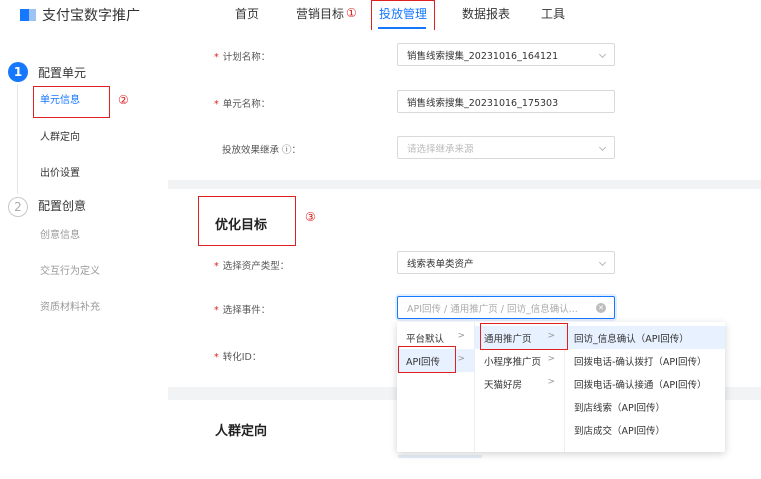 The width and height of the screenshot is (761, 479). Describe the element at coordinates (483, 56) in the screenshot. I see `plan-name-value: 销售线索搜集_20231016_164121` at that location.